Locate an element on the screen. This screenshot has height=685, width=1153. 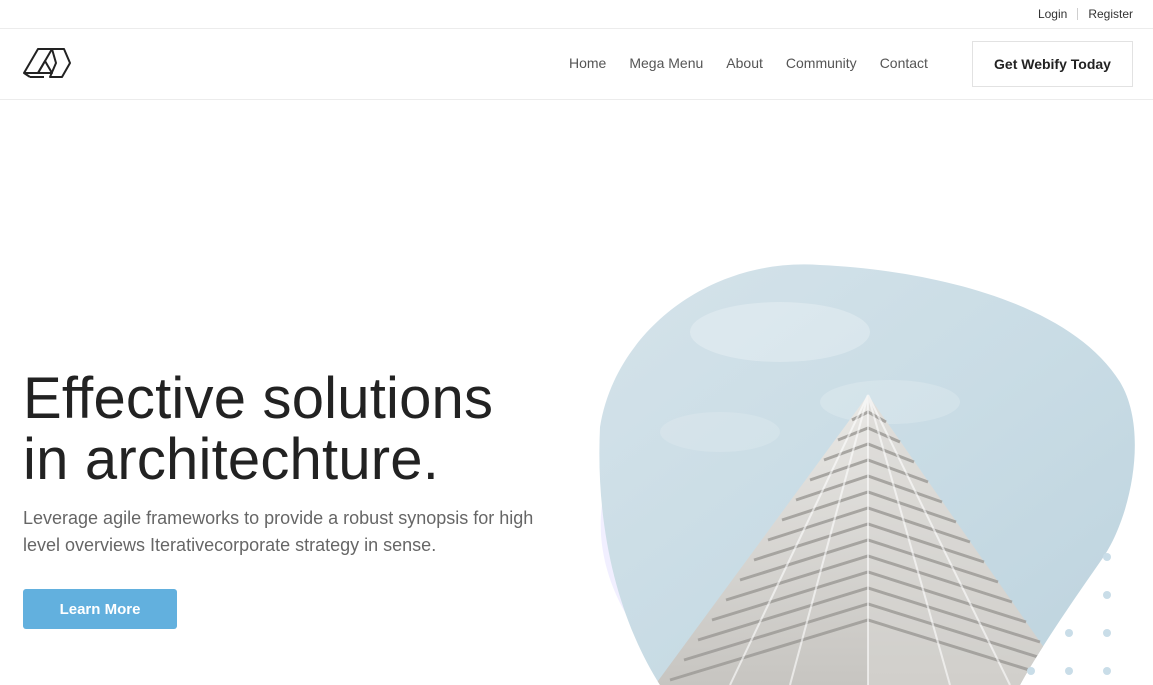
nav-item-about: About is located at coordinates (744, 63).